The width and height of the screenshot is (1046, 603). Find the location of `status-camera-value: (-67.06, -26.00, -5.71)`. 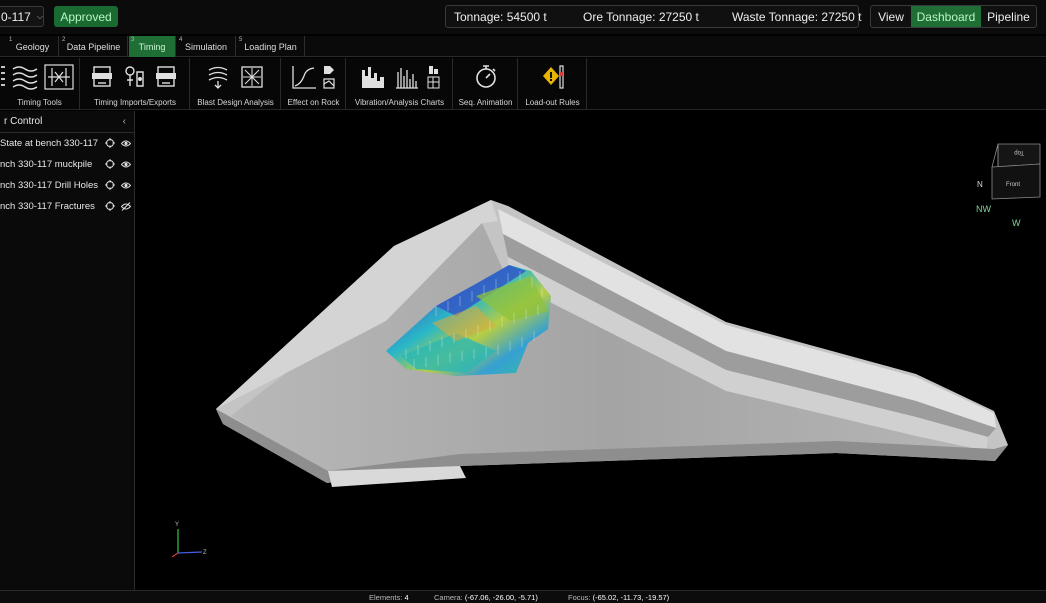

status-camera-value: (-67.06, -26.00, -5.71) is located at coordinates (501, 597).